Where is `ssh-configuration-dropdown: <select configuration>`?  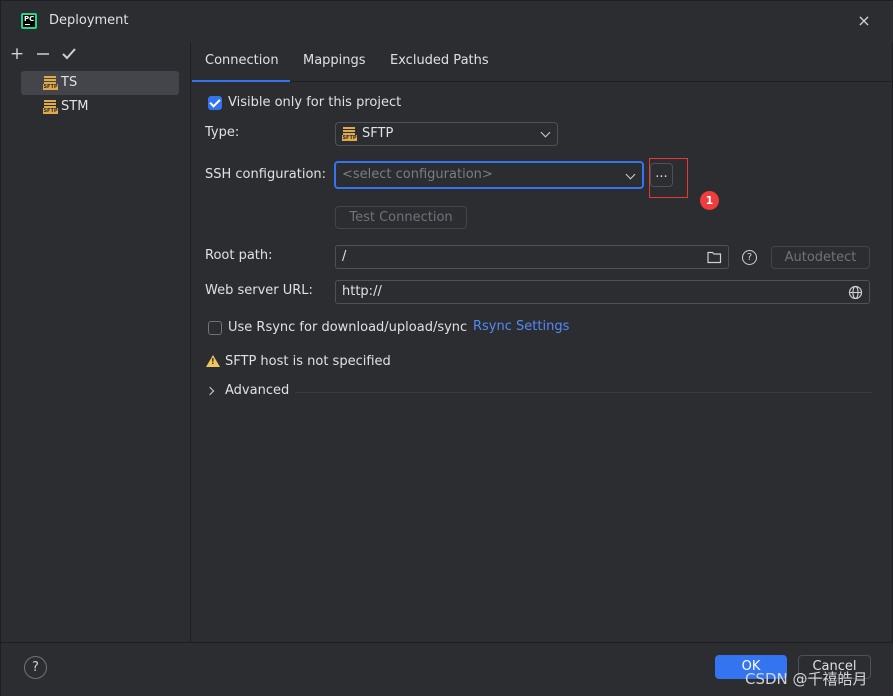
ssh-configuration-dropdown: <select configuration> is located at coordinates (489, 175).